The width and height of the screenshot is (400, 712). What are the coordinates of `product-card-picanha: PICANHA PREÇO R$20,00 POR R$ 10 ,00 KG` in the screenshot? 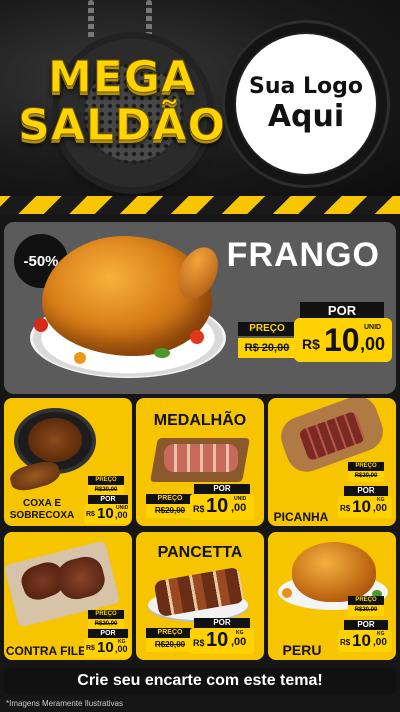 It's located at (332, 462).